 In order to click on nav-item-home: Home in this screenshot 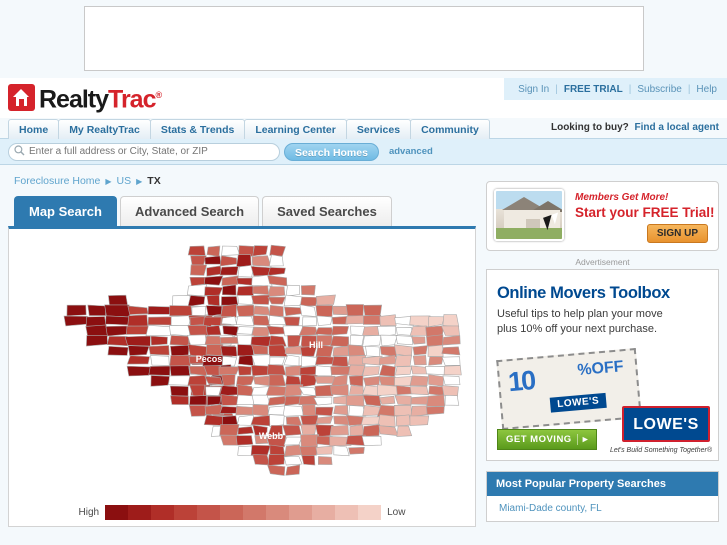, I will do `click(34, 129)`.